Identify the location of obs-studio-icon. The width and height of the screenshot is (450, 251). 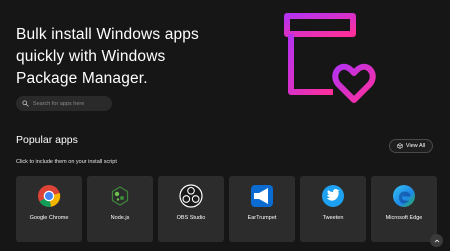
(191, 196).